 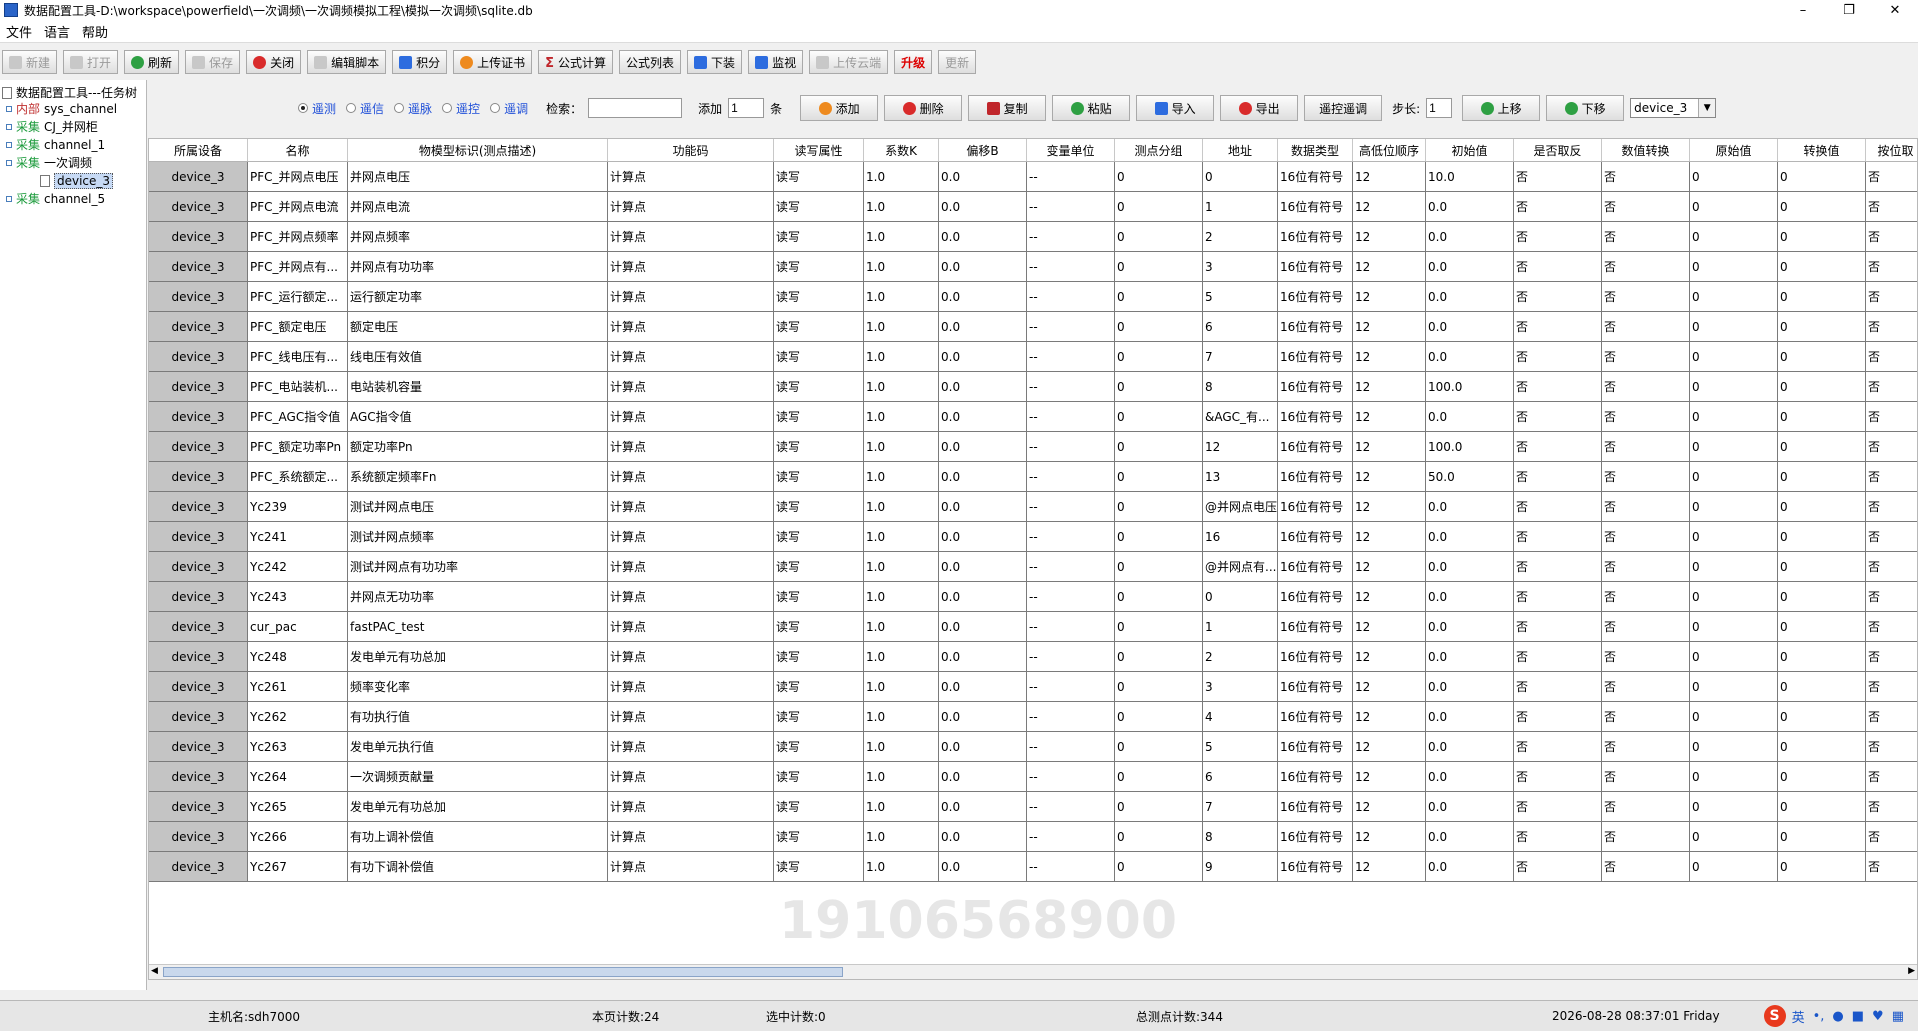 I want to click on move-down-button: 下移, so click(x=1585, y=108).